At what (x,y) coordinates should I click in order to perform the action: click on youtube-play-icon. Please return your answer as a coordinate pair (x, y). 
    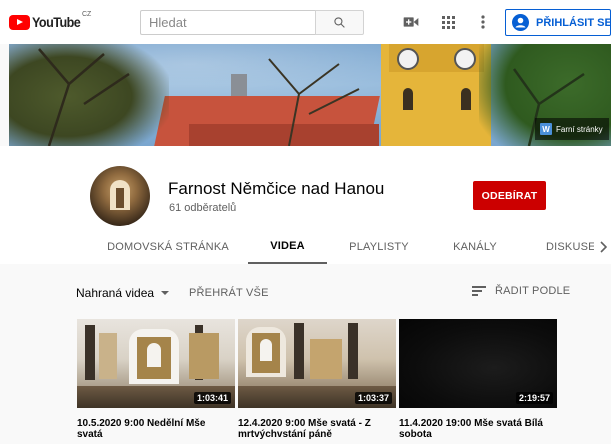
    Looking at the image, I should click on (19, 22).